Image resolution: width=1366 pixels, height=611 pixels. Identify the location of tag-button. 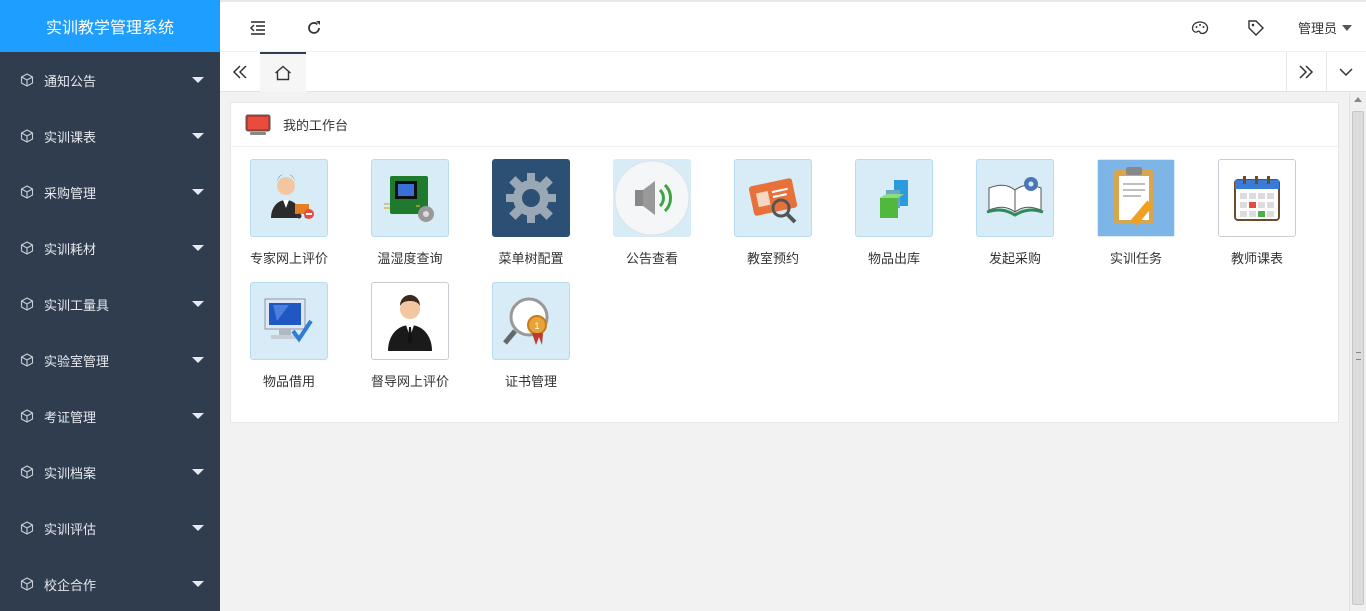
(1256, 28).